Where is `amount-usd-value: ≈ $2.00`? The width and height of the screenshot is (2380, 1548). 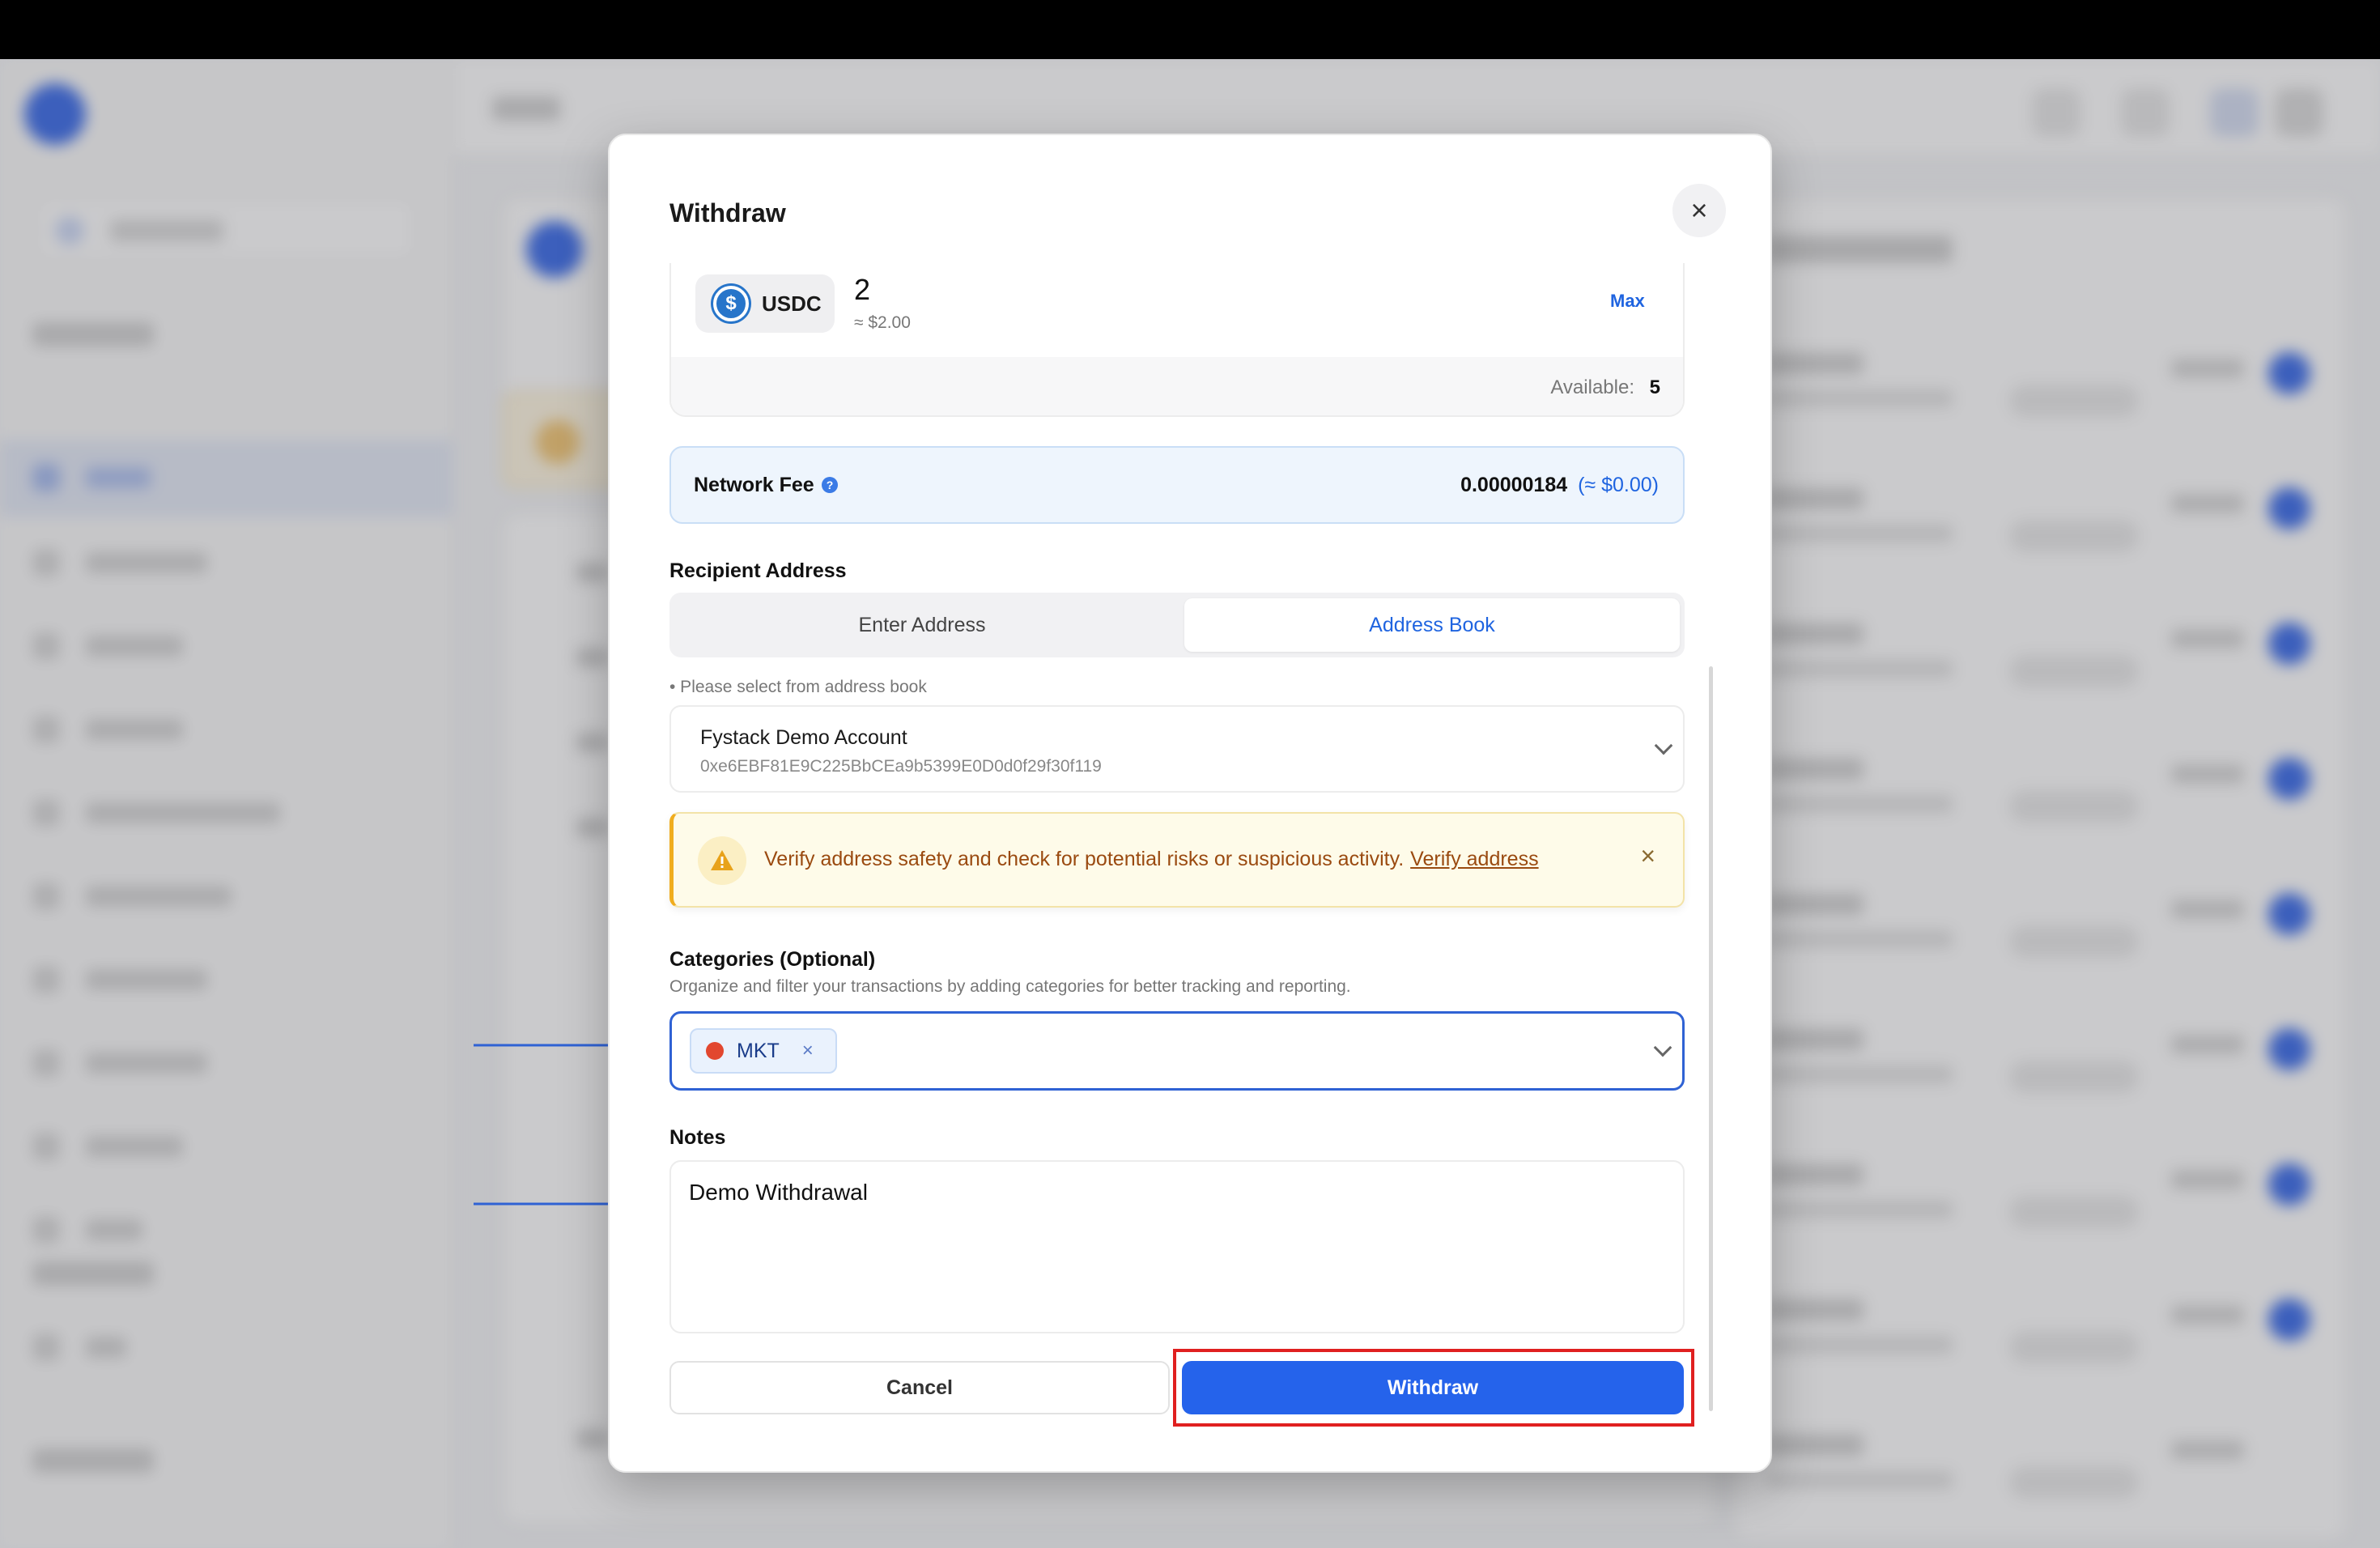
amount-usd-value: ≈ $2.00 is located at coordinates (883, 323).